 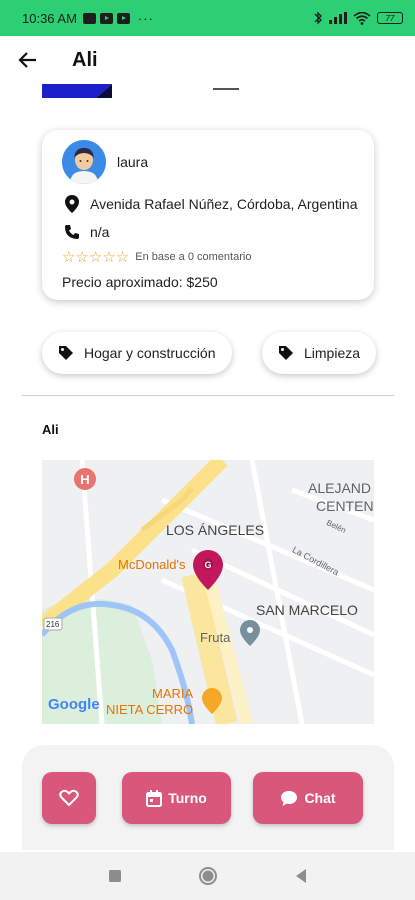 I want to click on bluetooth-icon, so click(x=318, y=18).